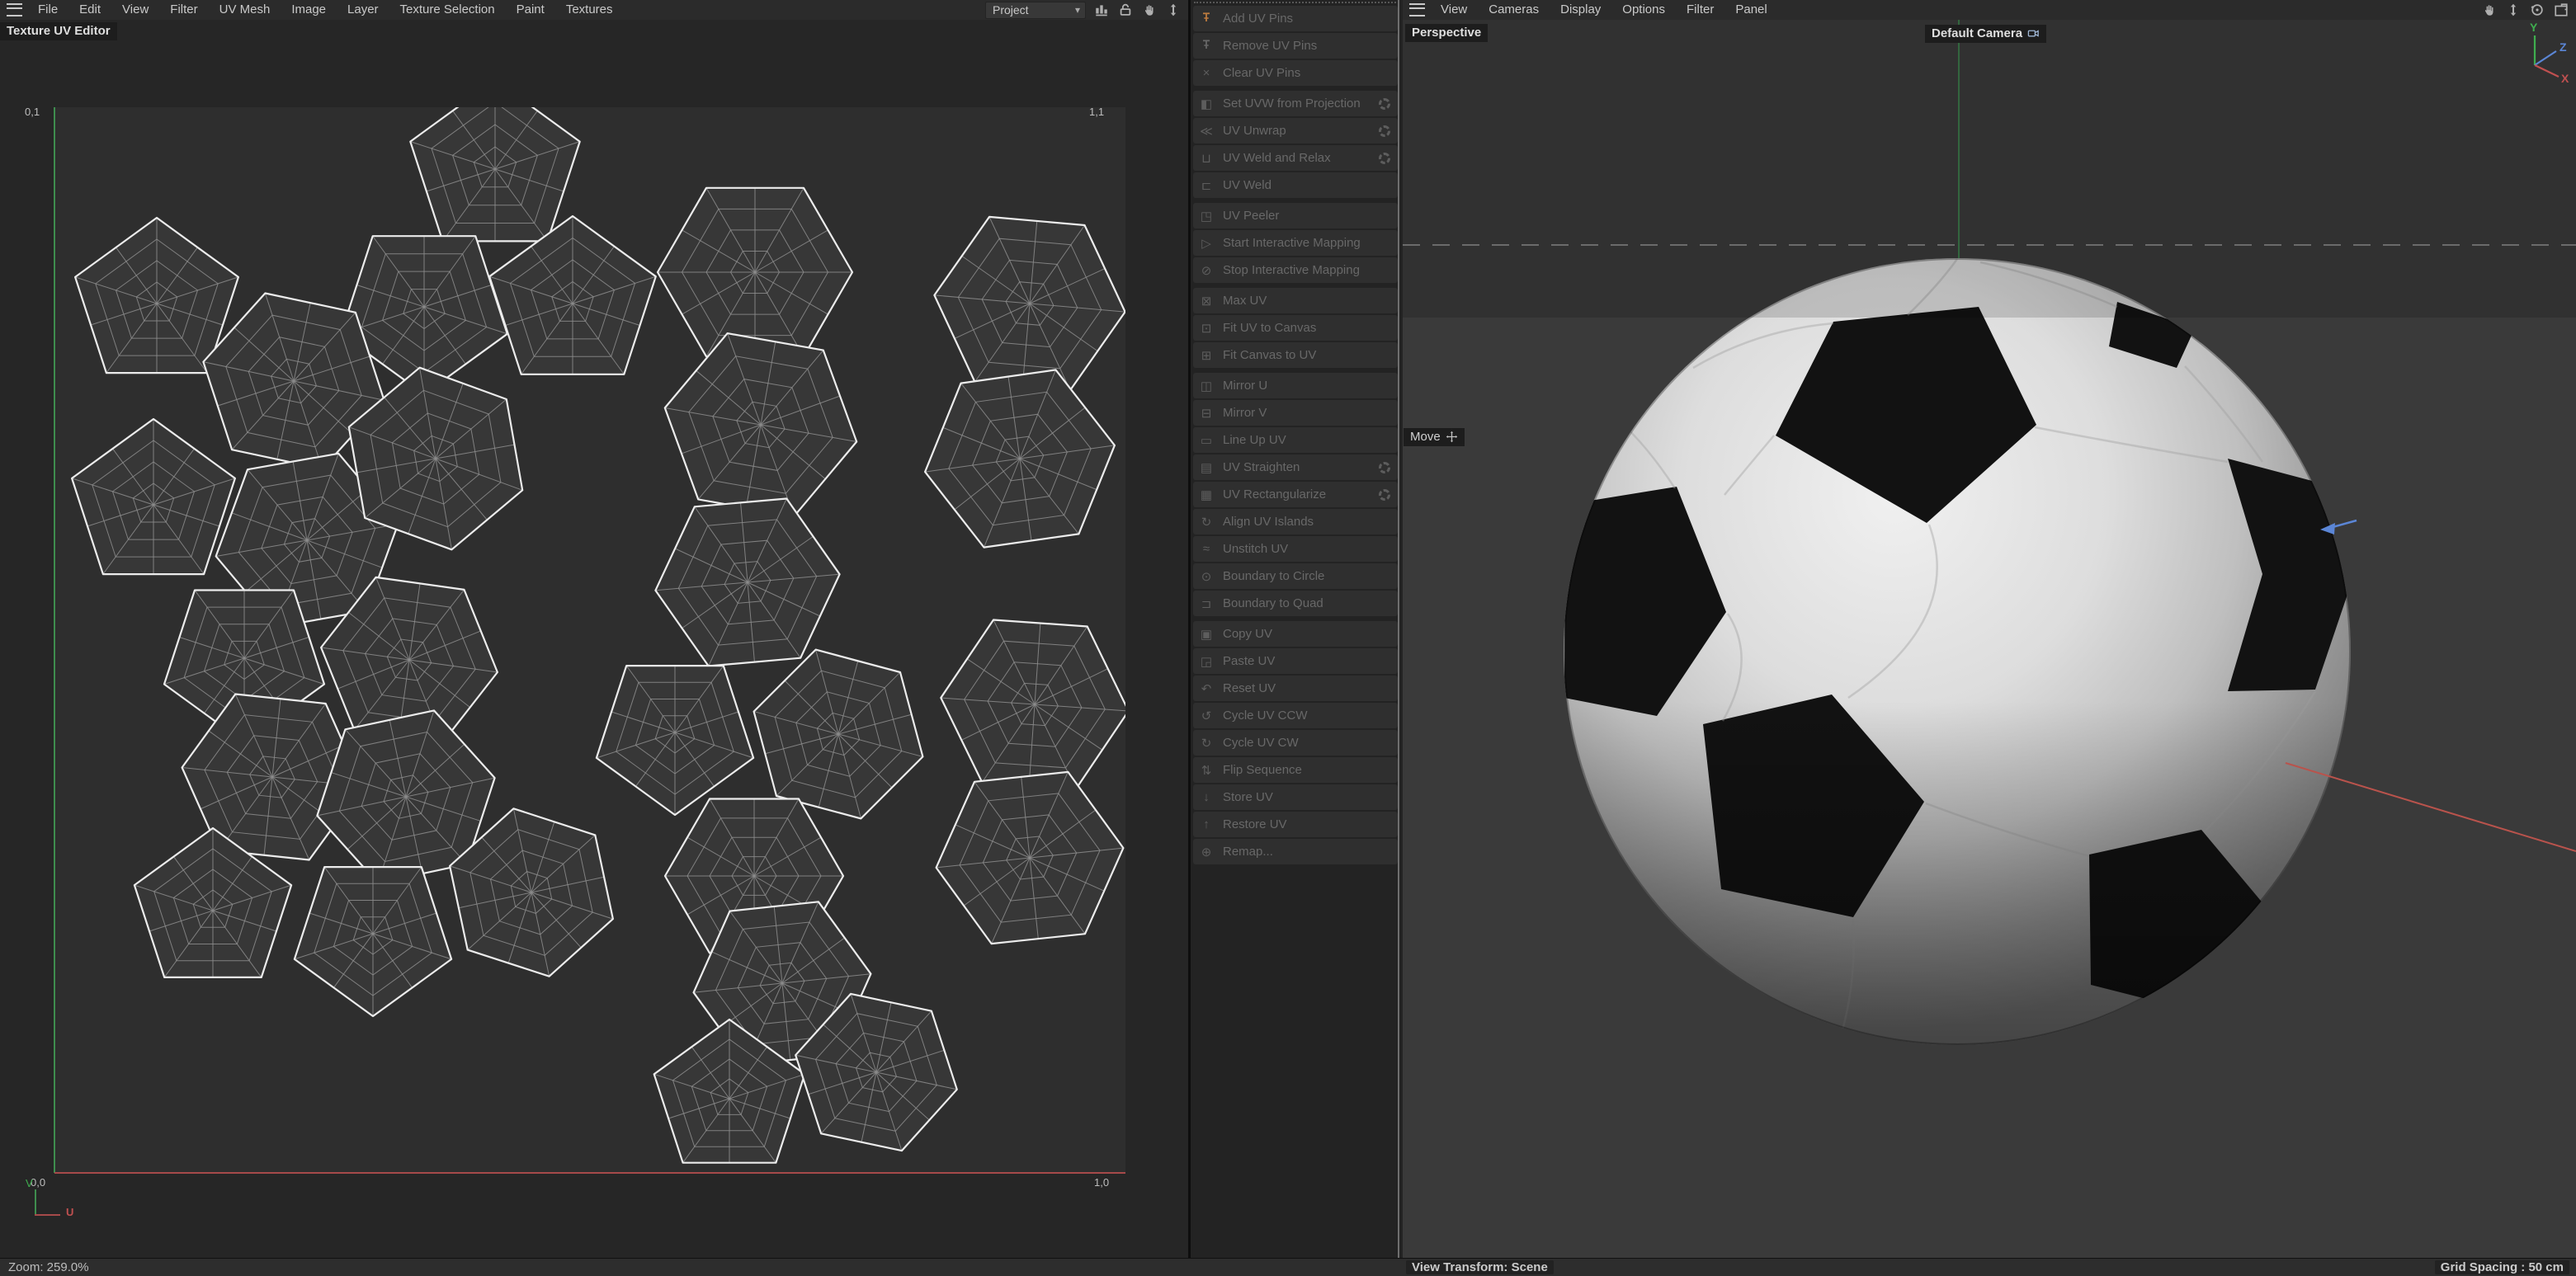  Describe the element at coordinates (1295, 300) in the screenshot. I see `uv-command-max-uv: ⊠ Max UV` at that location.